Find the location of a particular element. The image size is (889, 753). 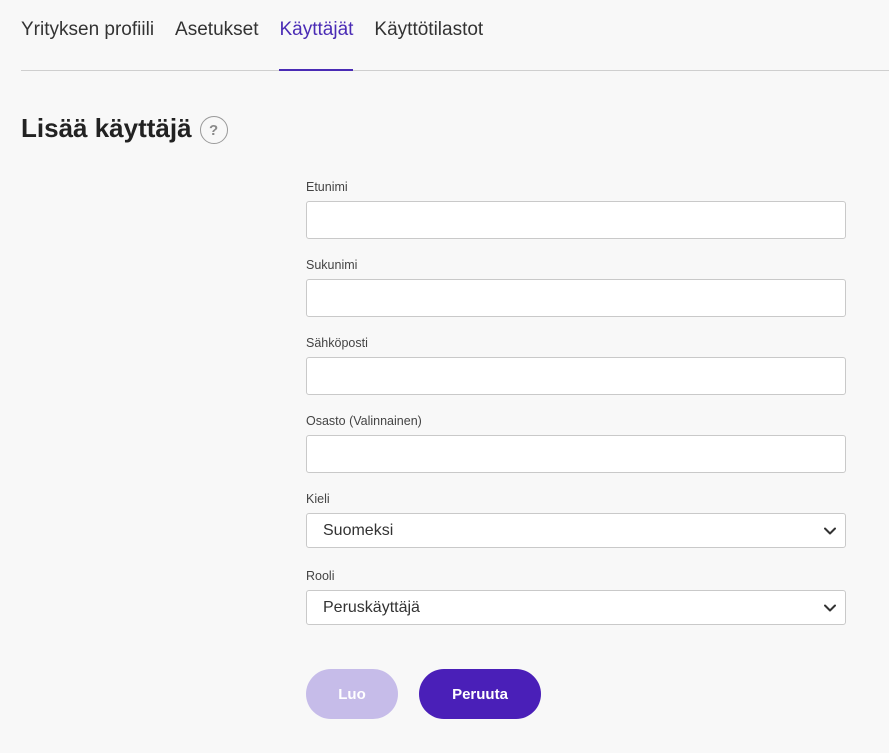

language-select-value: Suomeksi is located at coordinates (358, 530).